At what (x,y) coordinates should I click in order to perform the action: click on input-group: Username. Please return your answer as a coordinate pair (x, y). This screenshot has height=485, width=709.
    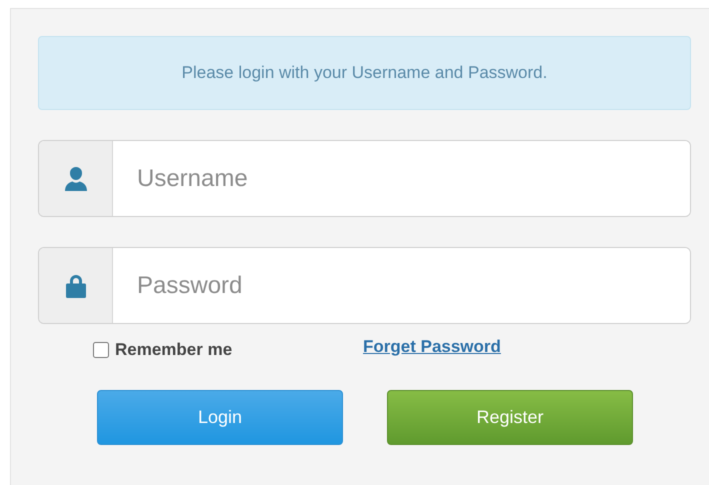
    Looking at the image, I should click on (364, 178).